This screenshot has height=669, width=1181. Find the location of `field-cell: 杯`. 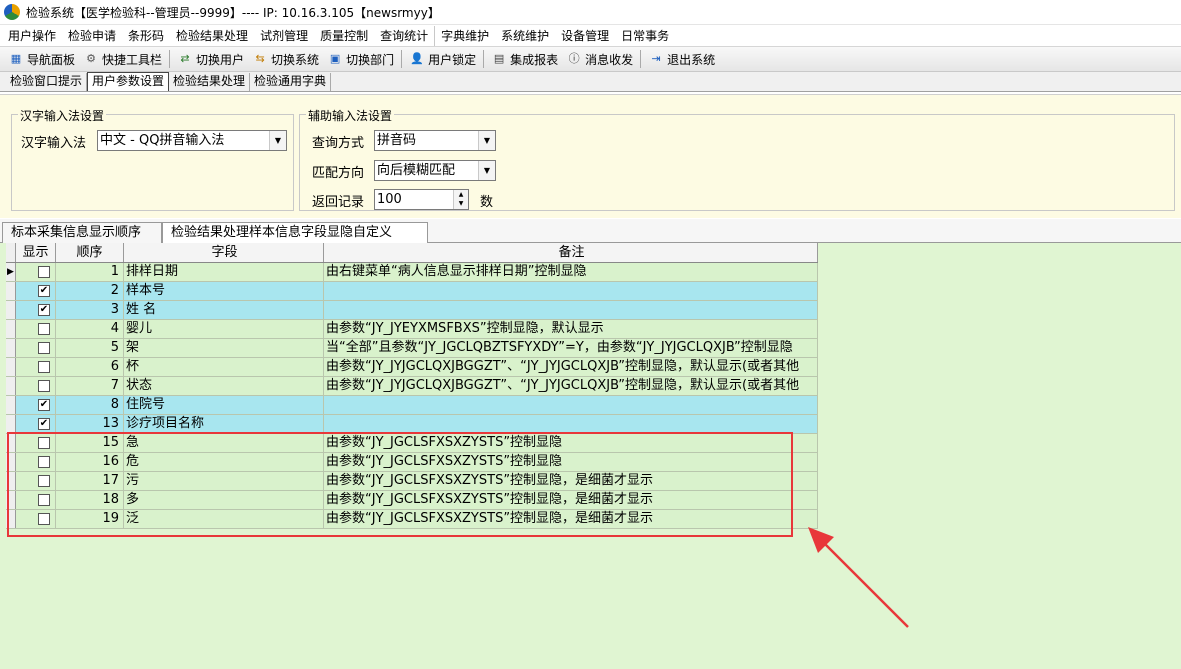

field-cell: 杯 is located at coordinates (224, 367).